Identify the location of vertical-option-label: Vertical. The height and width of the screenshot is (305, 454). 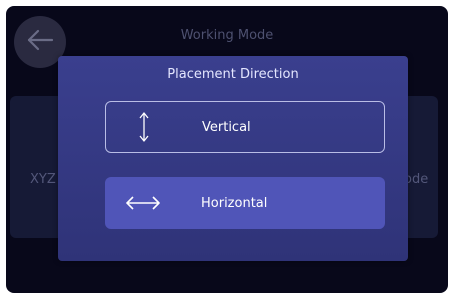
(226, 127).